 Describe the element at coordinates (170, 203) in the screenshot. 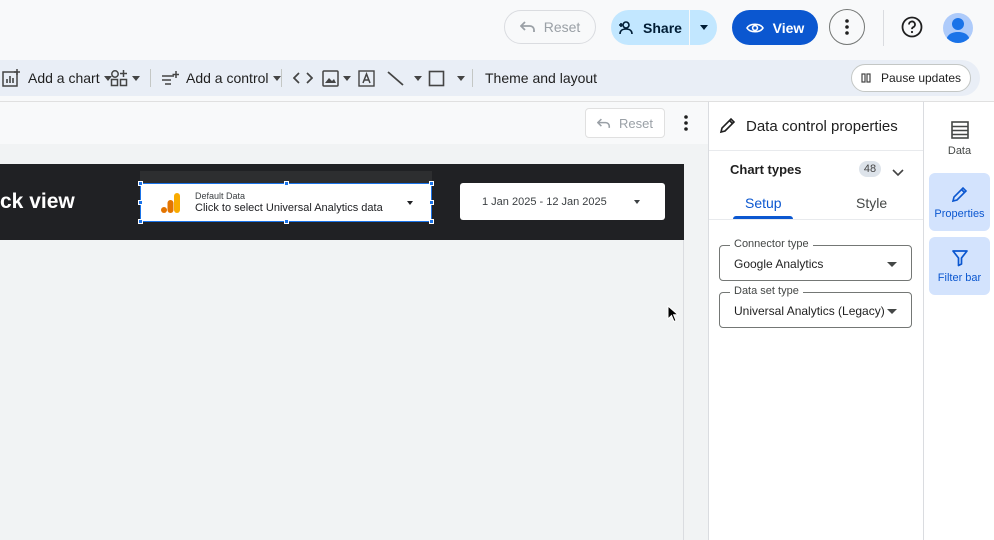

I see `analytics-logo-icon` at that location.